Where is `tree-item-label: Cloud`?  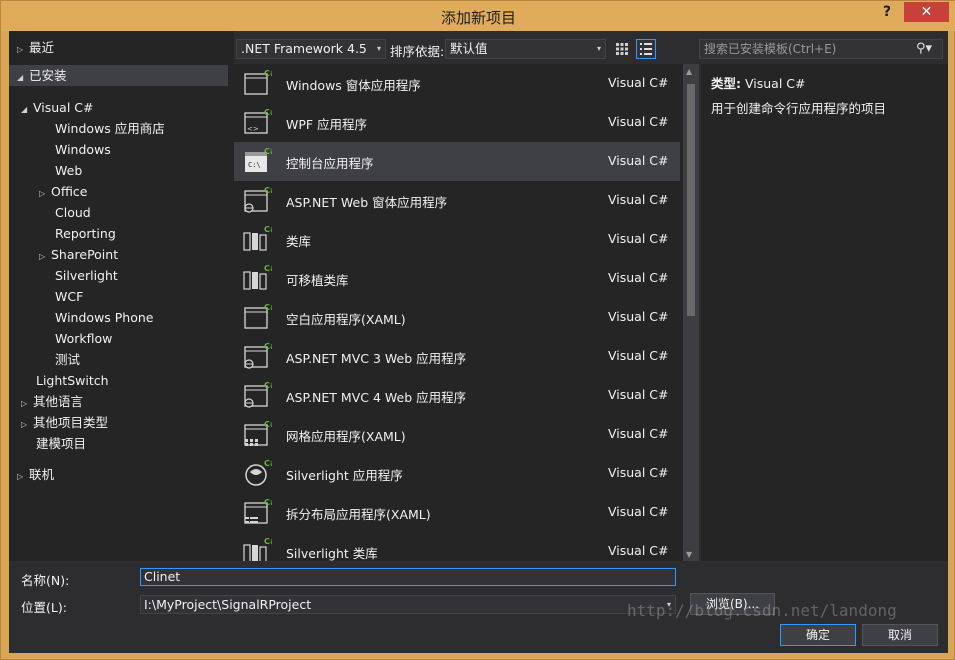
tree-item-label: Cloud is located at coordinates (73, 212).